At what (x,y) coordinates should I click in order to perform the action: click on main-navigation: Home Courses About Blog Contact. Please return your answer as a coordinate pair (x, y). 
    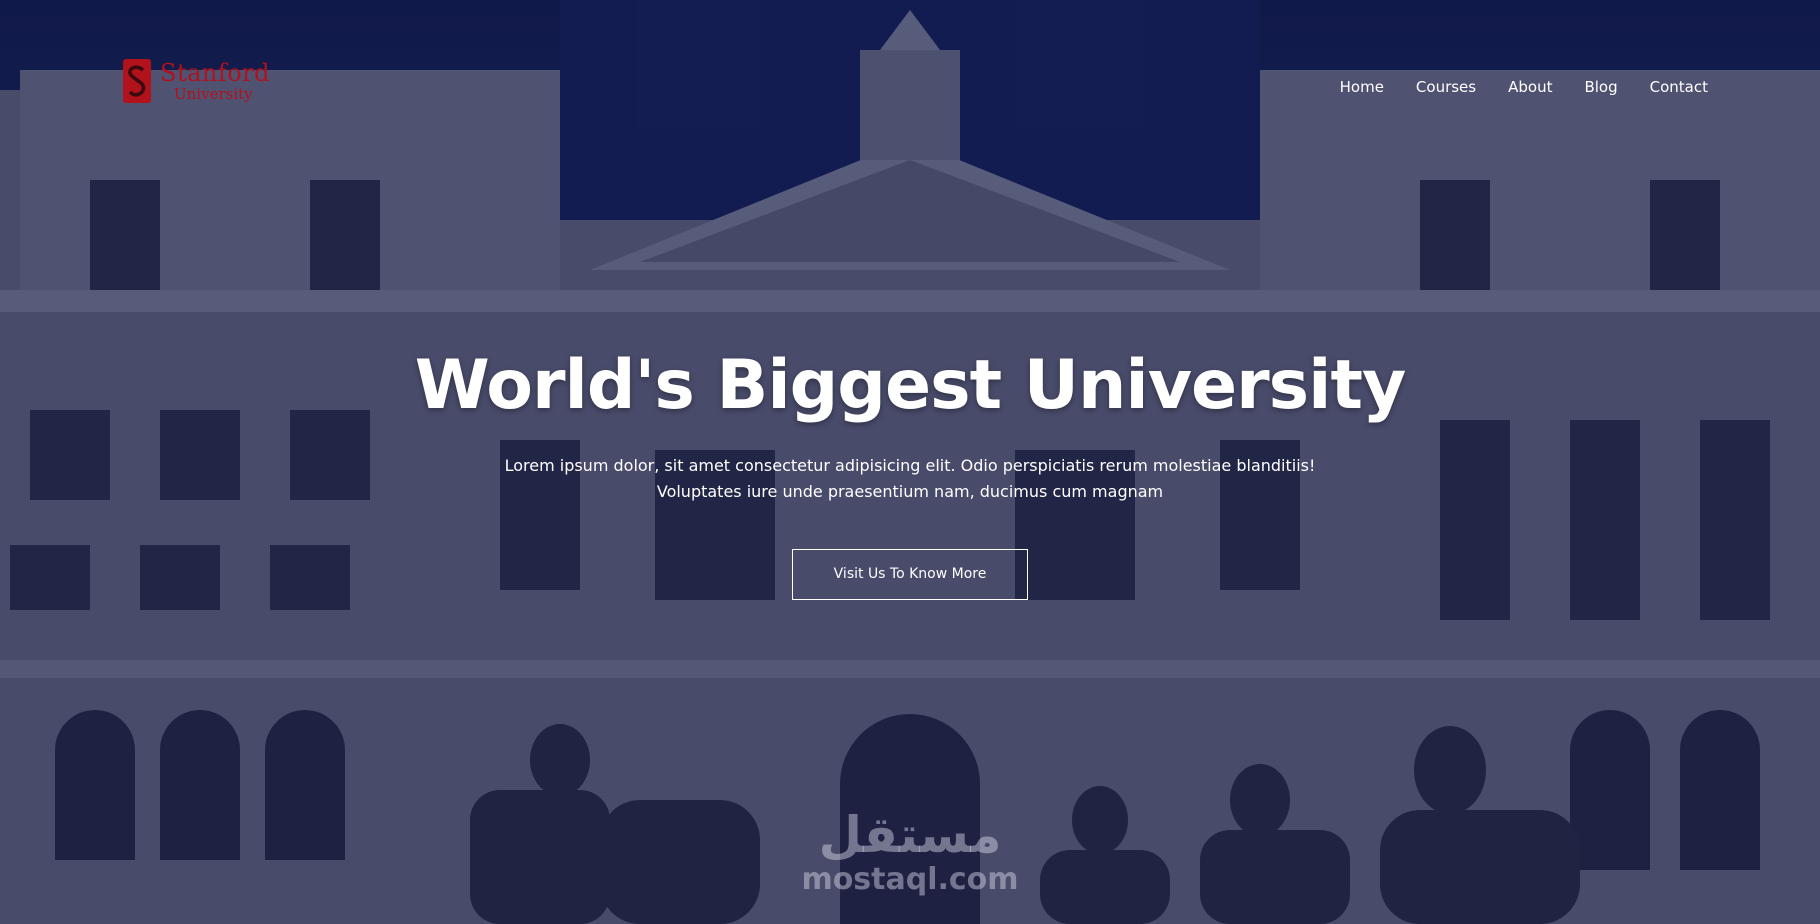
    Looking at the image, I should click on (1524, 87).